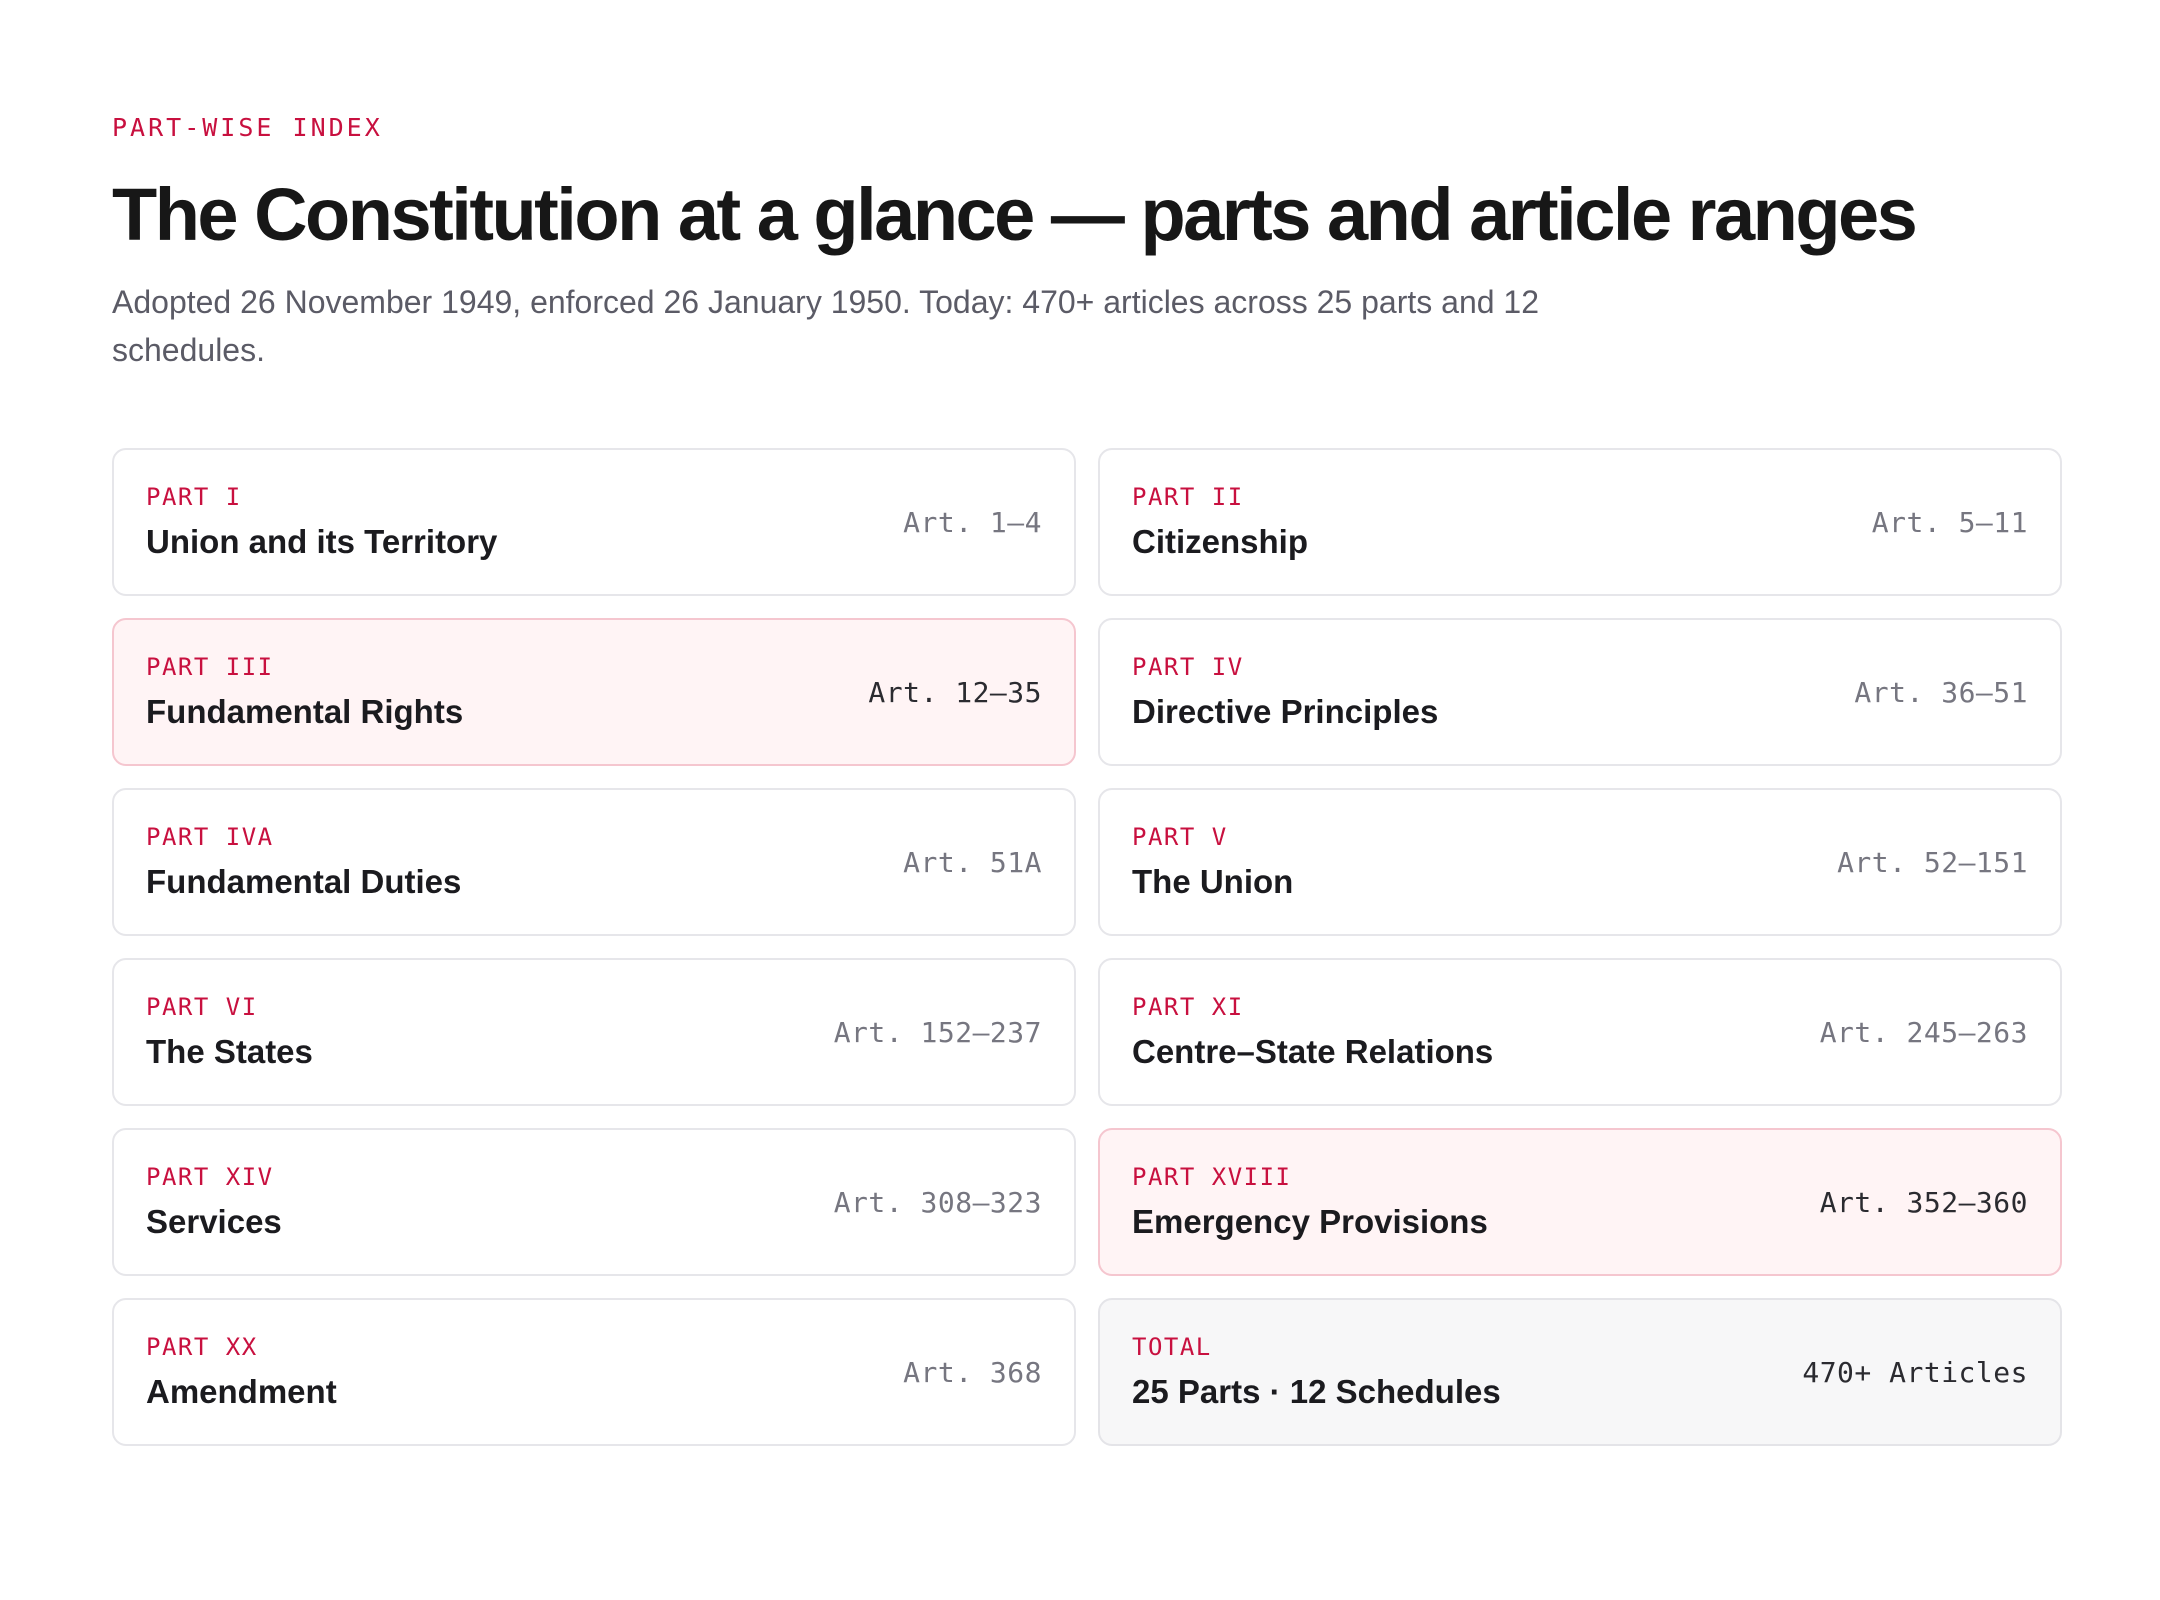 Image resolution: width=2160 pixels, height=1600 pixels. What do you see at coordinates (955, 692) in the screenshot?
I see `article-range: Art. 12–35` at bounding box center [955, 692].